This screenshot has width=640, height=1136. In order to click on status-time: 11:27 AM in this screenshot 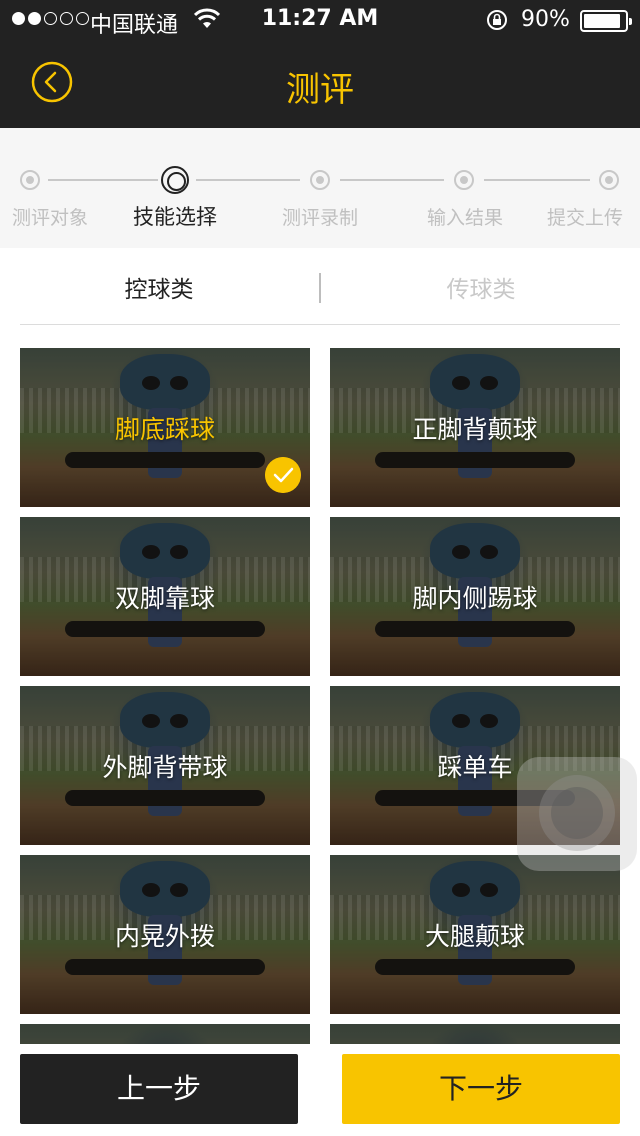, I will do `click(320, 18)`.